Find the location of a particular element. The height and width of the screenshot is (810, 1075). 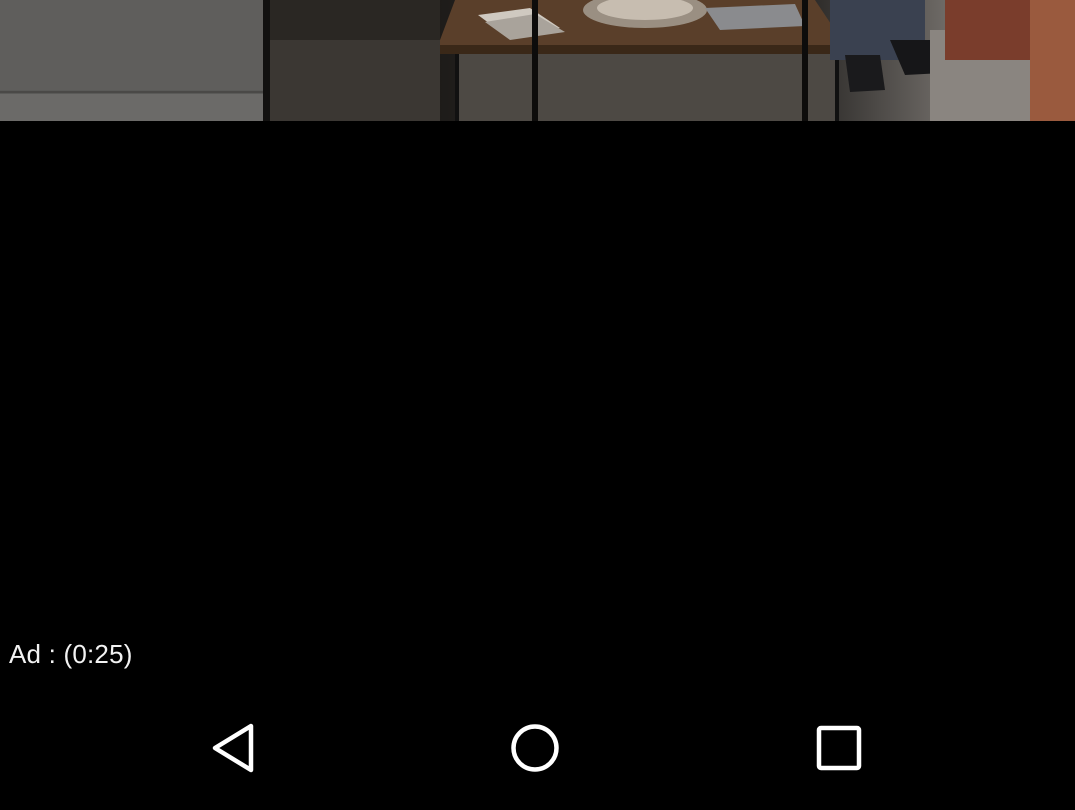

home-circle-icon is located at coordinates (535, 748).